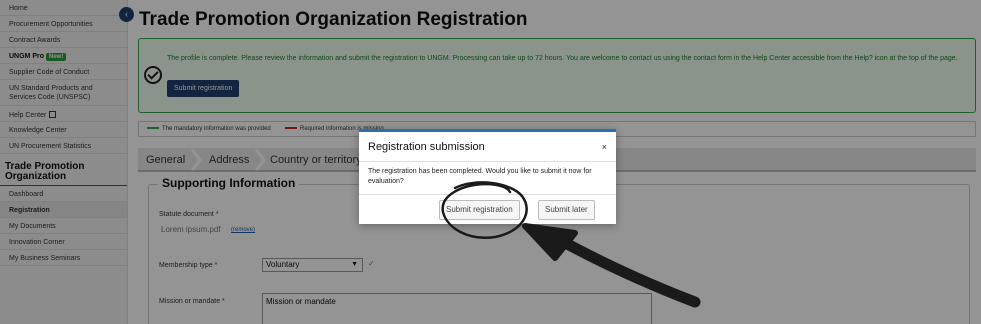 Image resolution: width=981 pixels, height=324 pixels. What do you see at coordinates (479, 210) in the screenshot?
I see `modal-submit-registration-button: Submit registration` at bounding box center [479, 210].